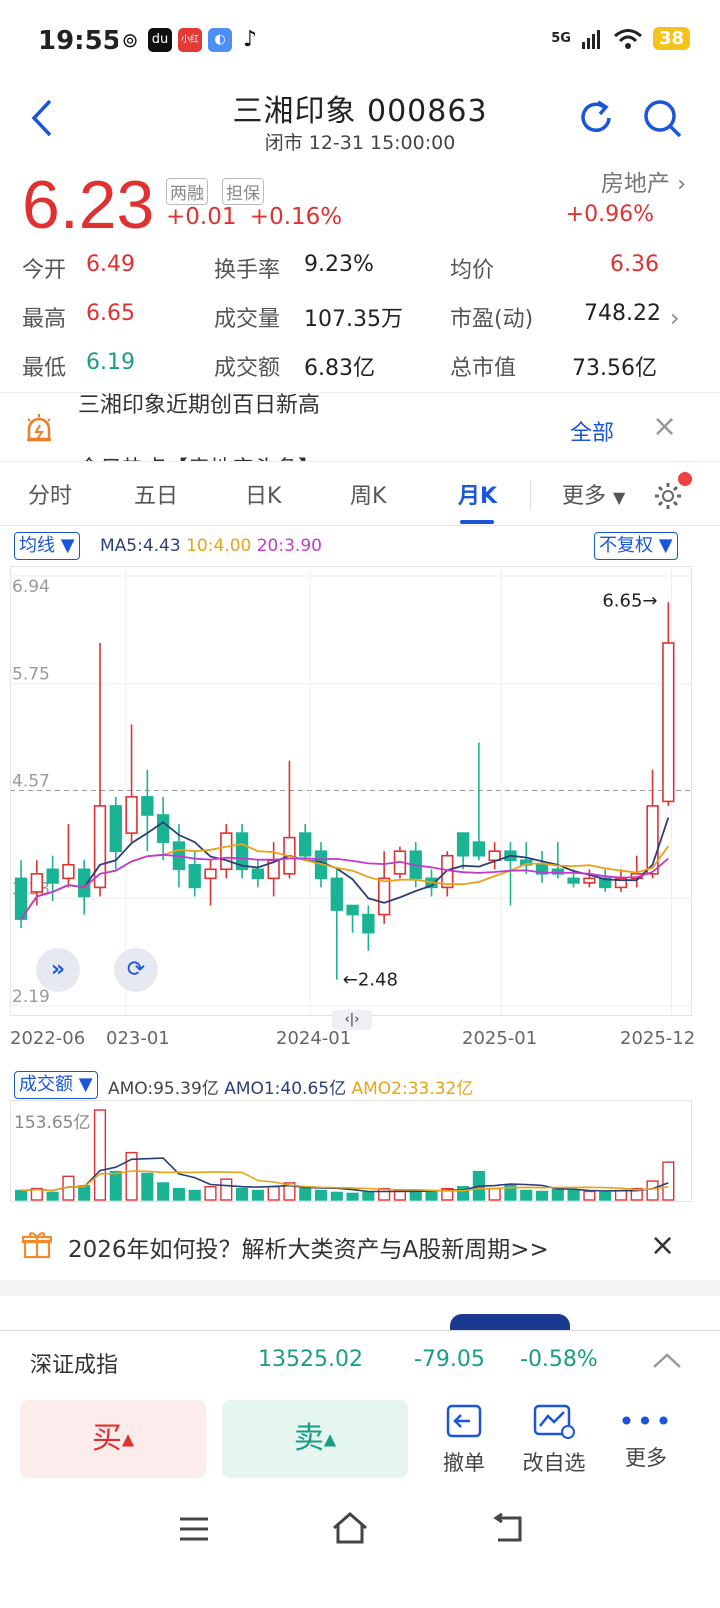 The image size is (720, 1608). Describe the element at coordinates (646, 1421) in the screenshot. I see `more-dots-icon: •••` at that location.